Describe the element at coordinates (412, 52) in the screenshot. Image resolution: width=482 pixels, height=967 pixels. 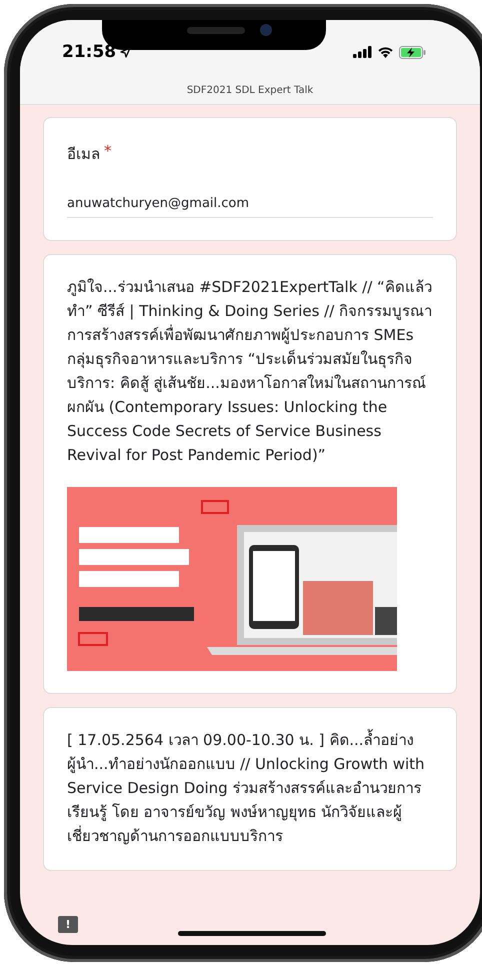
I see `battery-charging-icon` at that location.